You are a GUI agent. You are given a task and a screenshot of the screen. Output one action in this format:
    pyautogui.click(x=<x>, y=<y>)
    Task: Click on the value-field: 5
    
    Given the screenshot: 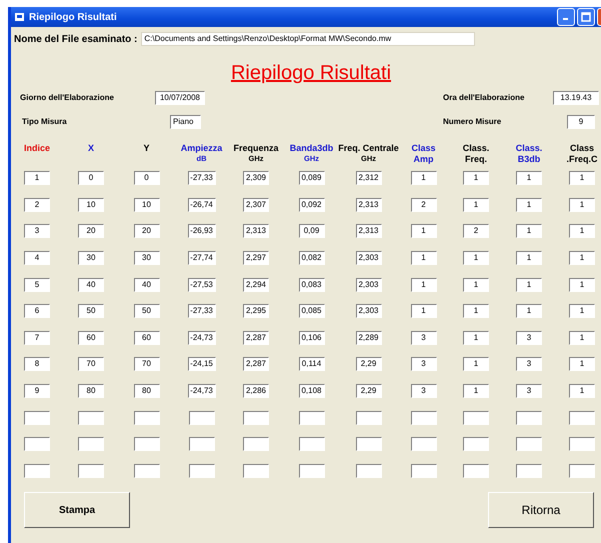 What is the action you would take?
    pyautogui.click(x=37, y=285)
    